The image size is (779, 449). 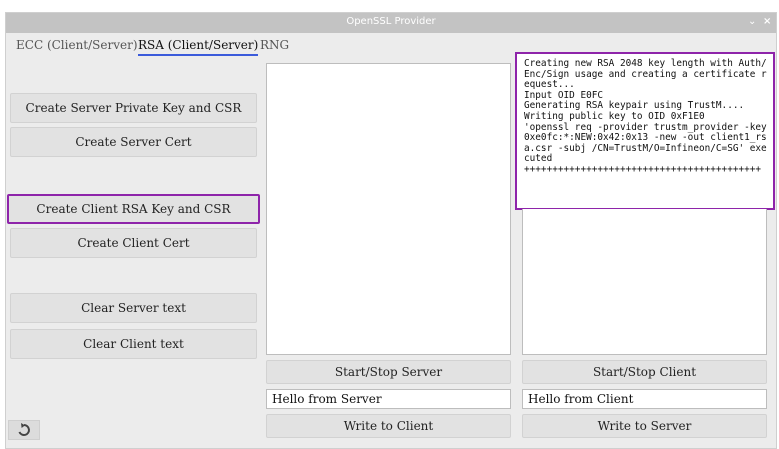 I want to click on server-message-input, so click(x=388, y=399).